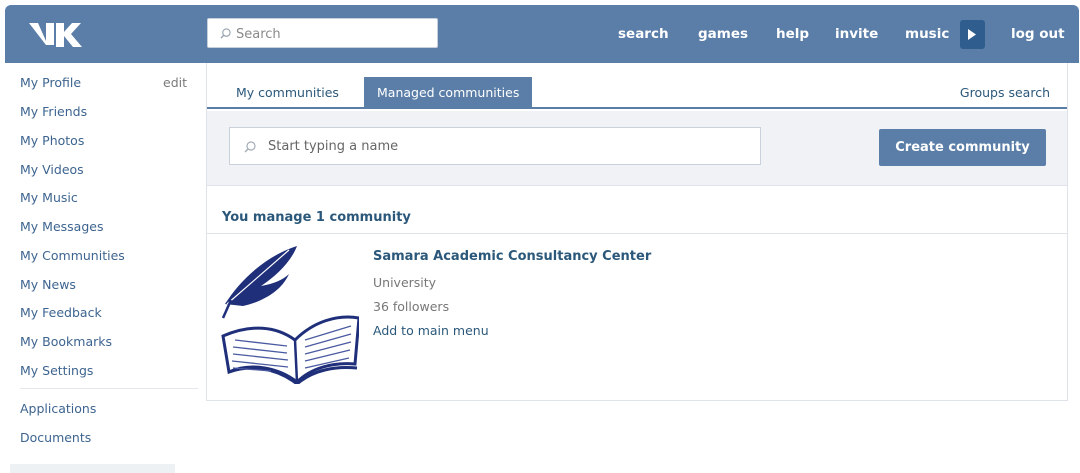 This screenshot has height=473, width=1080. Describe the element at coordinates (512, 256) in the screenshot. I see `community-name-link: Samara Academic Consultancy Center` at that location.